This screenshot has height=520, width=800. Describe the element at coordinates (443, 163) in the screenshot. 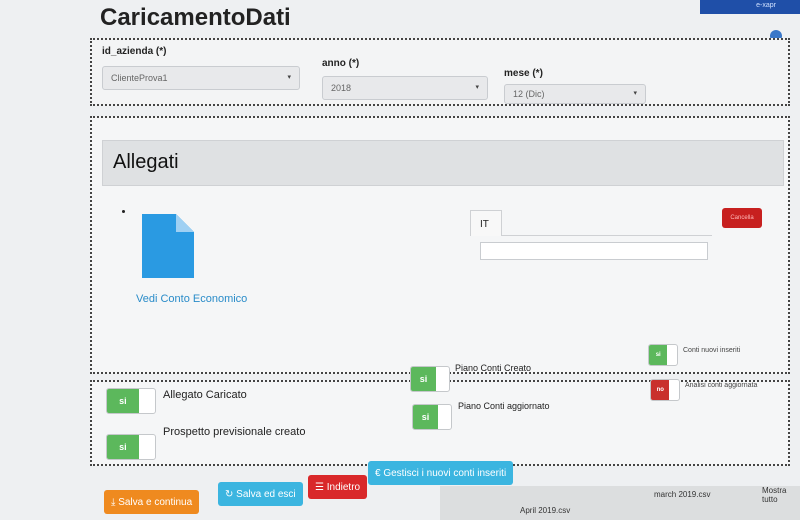

I see `attachments-header: Allegati` at that location.